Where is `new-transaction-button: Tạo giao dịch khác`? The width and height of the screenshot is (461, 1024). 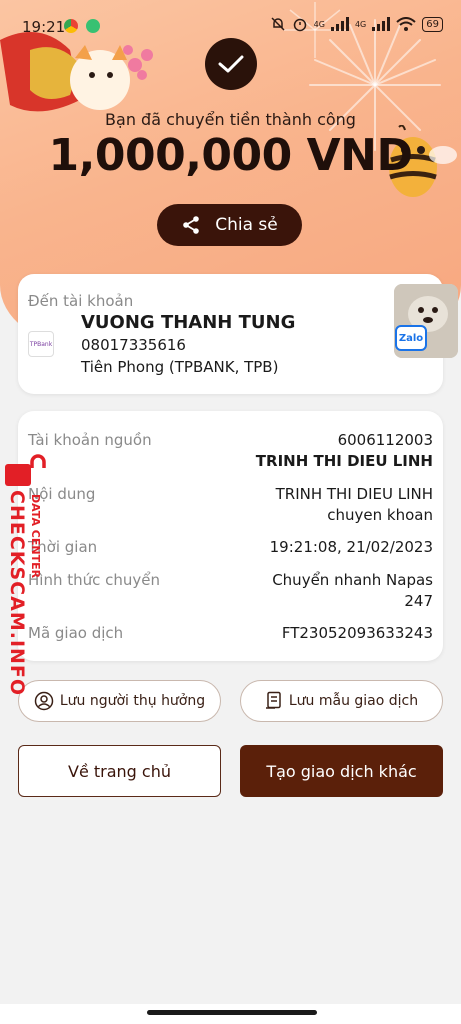 new-transaction-button: Tạo giao dịch khác is located at coordinates (341, 771).